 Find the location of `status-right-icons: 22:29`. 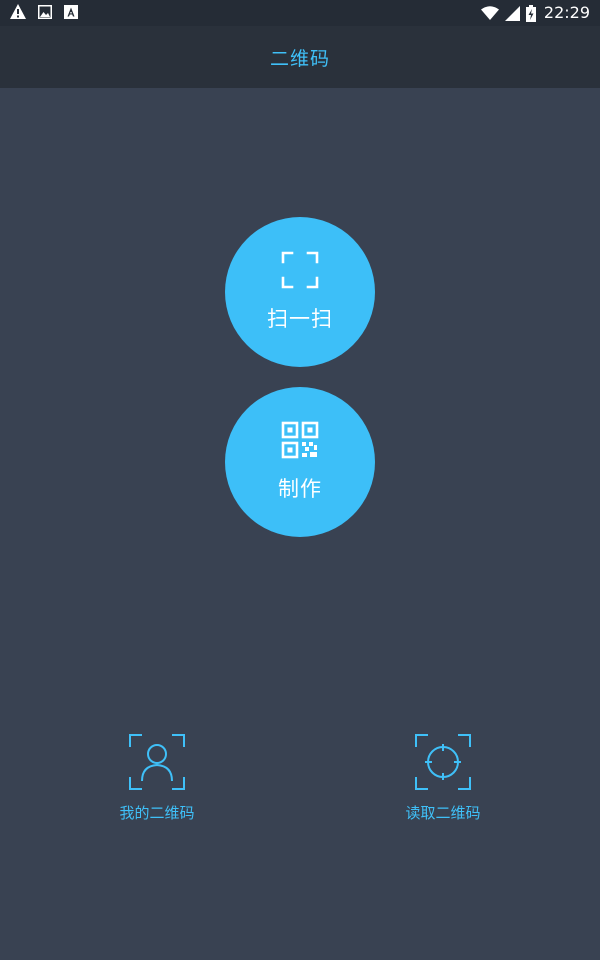

status-right-icons: 22:29 is located at coordinates (535, 13).